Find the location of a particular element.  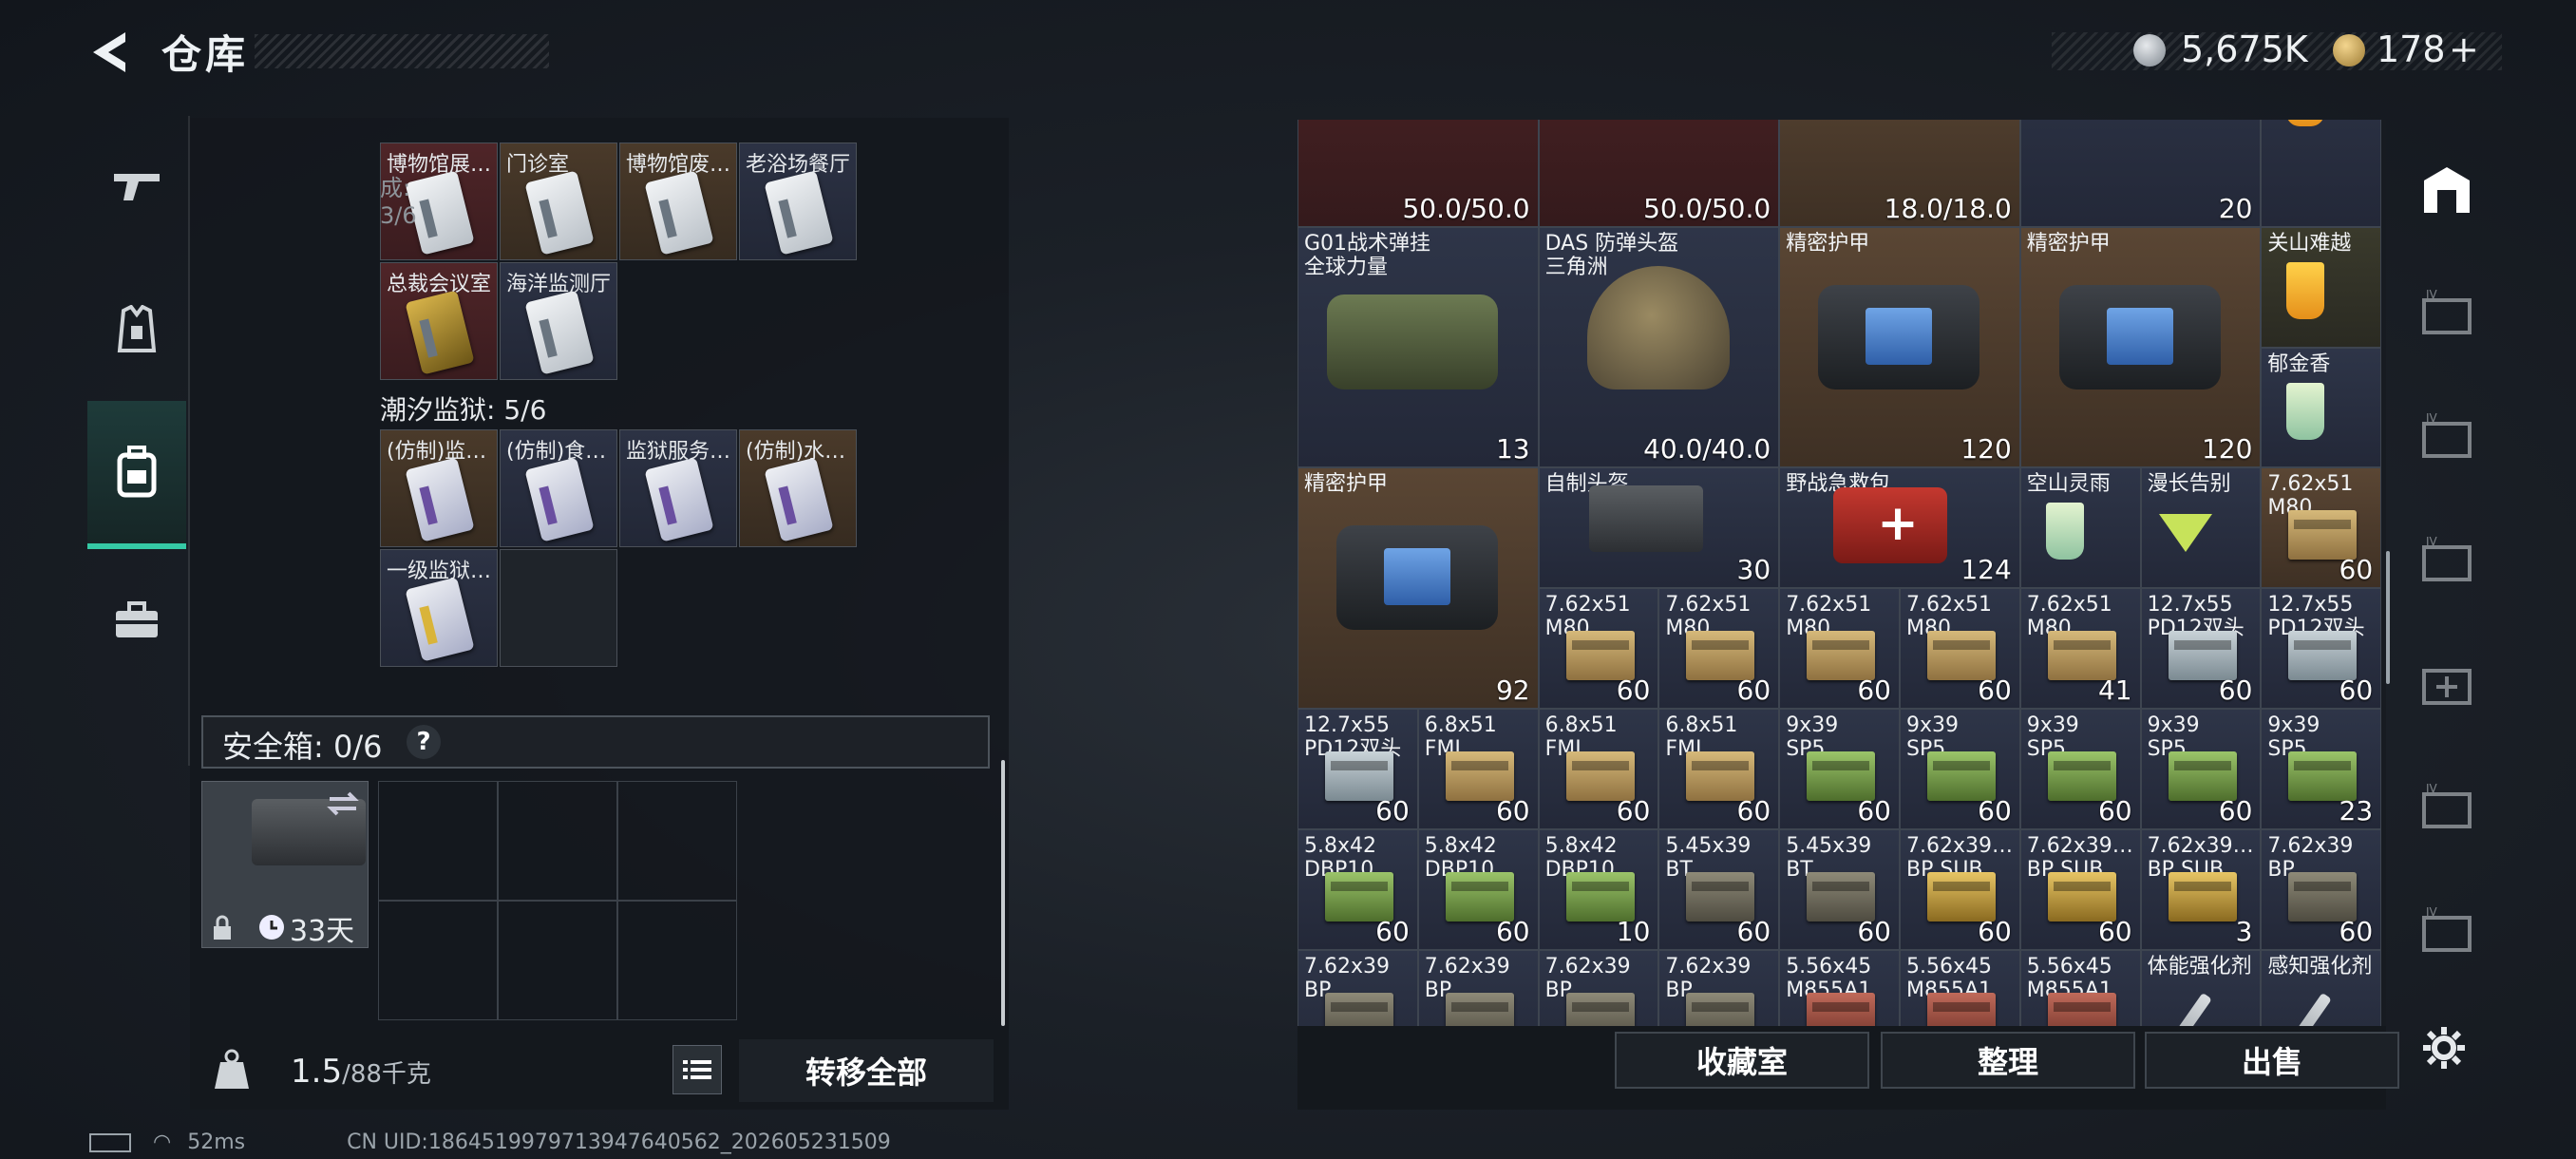

swap-icon is located at coordinates (343, 803).